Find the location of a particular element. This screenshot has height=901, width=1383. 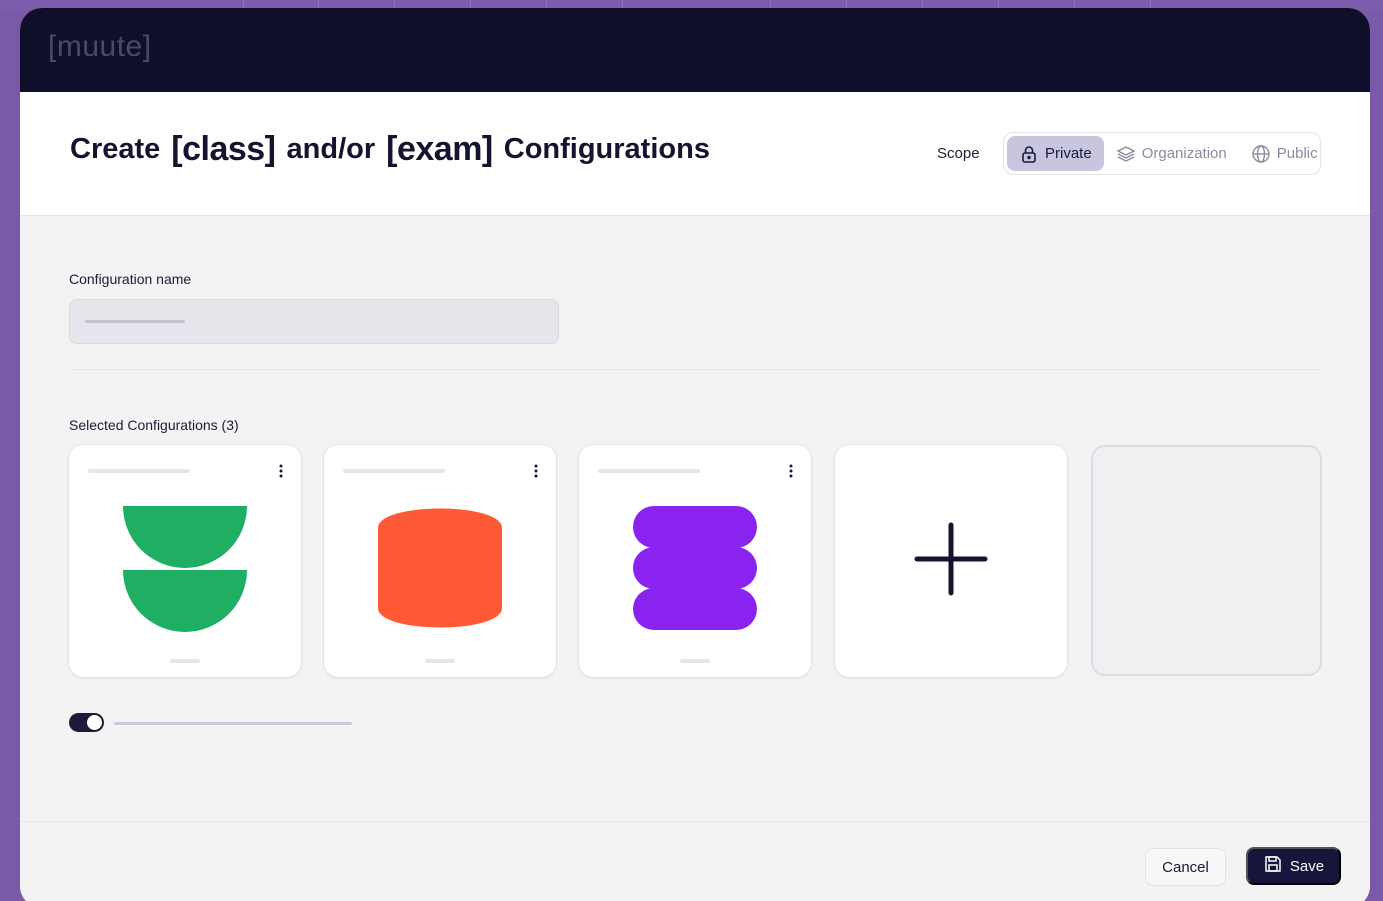

scope-option-label: Private is located at coordinates (1068, 153).